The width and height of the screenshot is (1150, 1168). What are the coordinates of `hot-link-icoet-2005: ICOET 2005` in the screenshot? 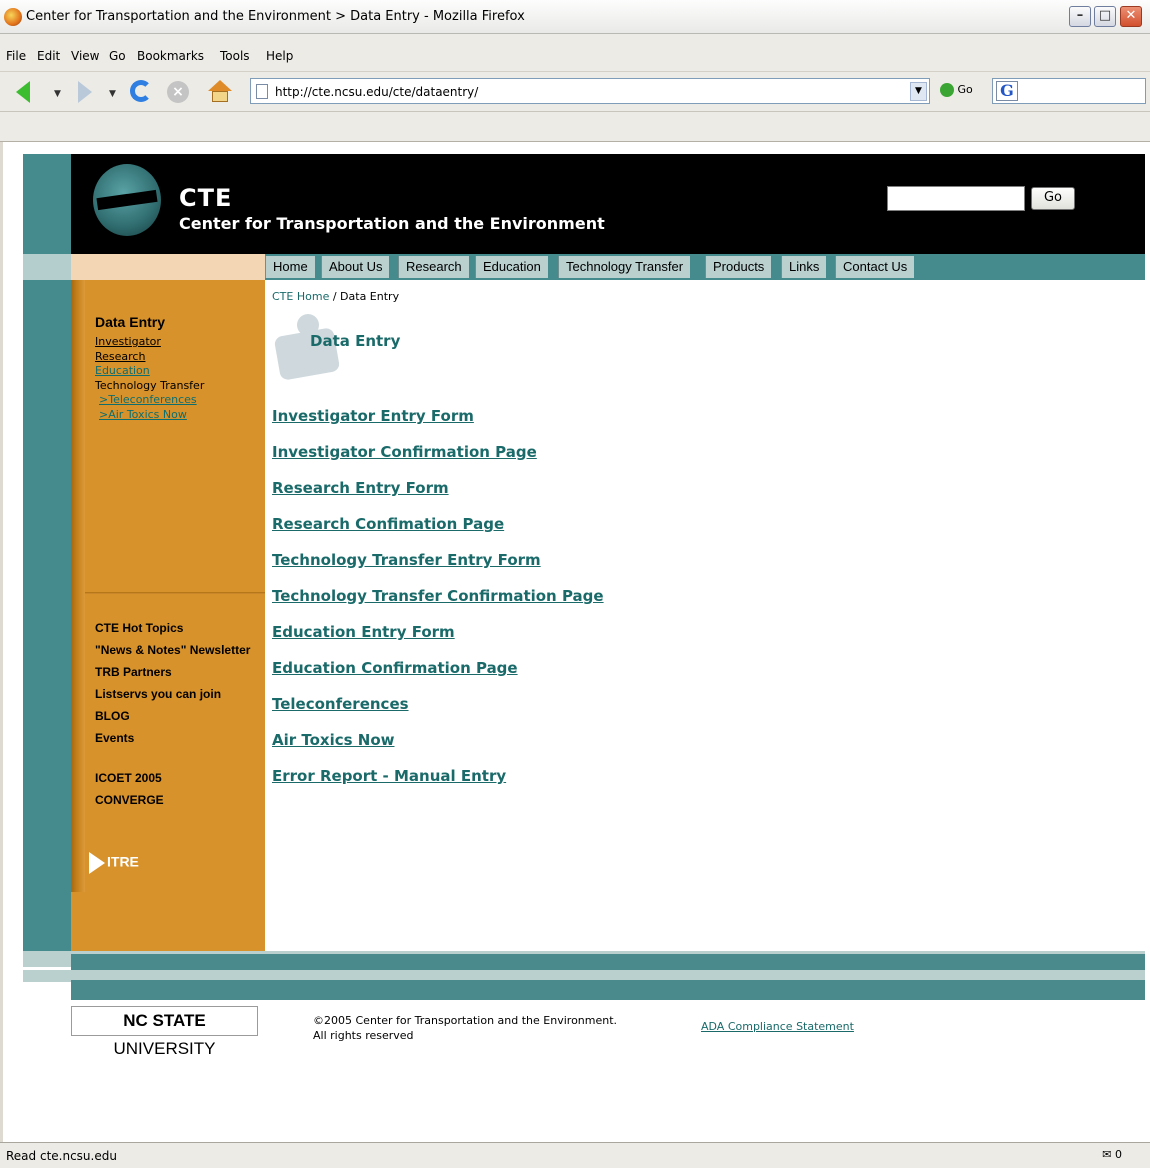 It's located at (172, 778).